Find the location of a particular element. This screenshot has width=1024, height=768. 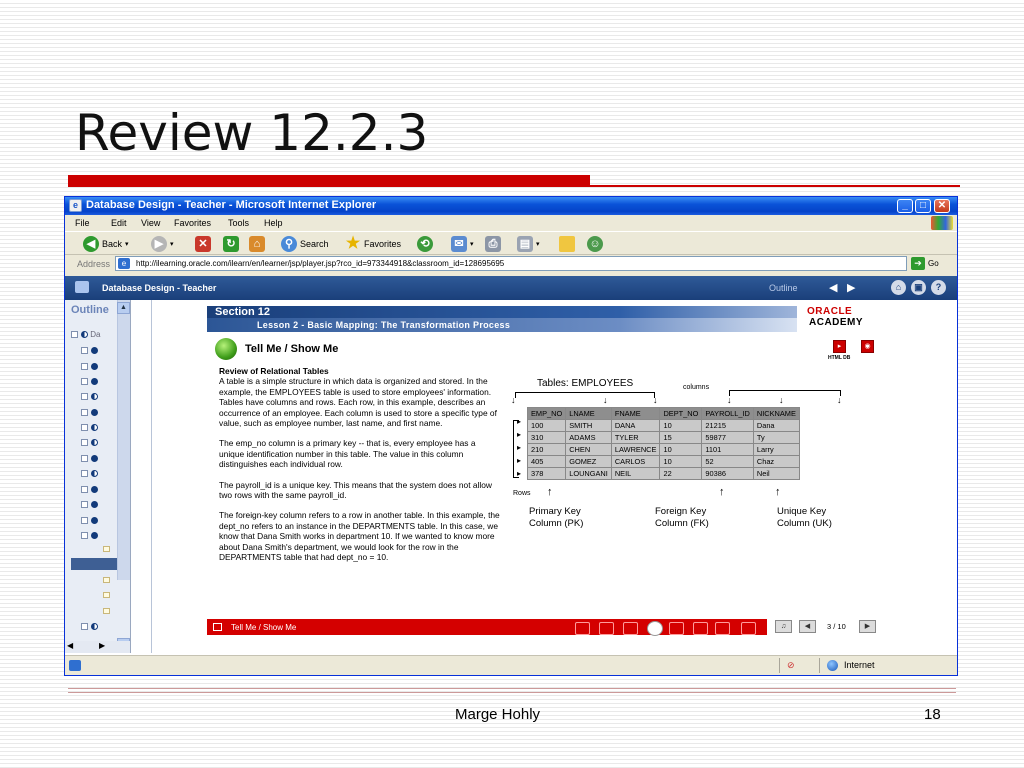

scroll-left-icon: ◀ is located at coordinates (70, 645).